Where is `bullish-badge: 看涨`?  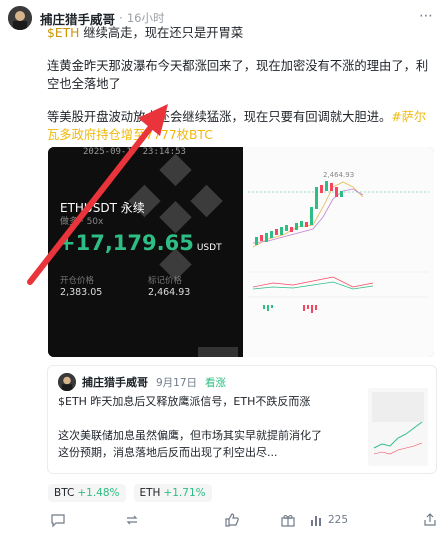 bullish-badge: 看涨 is located at coordinates (216, 382).